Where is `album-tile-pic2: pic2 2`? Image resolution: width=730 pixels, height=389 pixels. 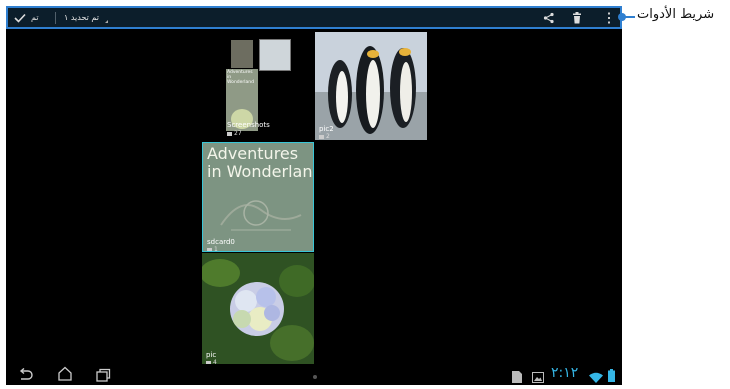
album-tile-pic2: pic2 2 is located at coordinates (371, 86).